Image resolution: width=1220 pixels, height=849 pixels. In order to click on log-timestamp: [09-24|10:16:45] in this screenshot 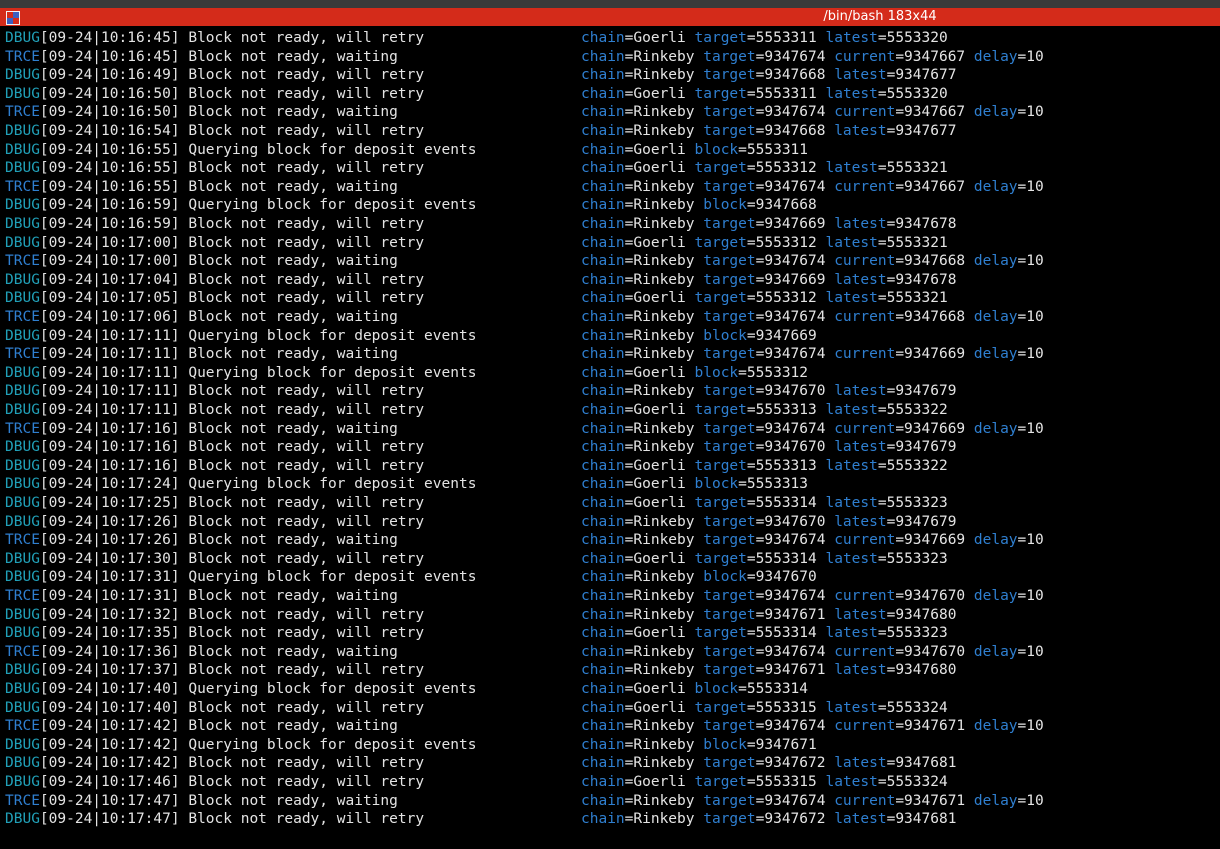, I will do `click(109, 56)`.